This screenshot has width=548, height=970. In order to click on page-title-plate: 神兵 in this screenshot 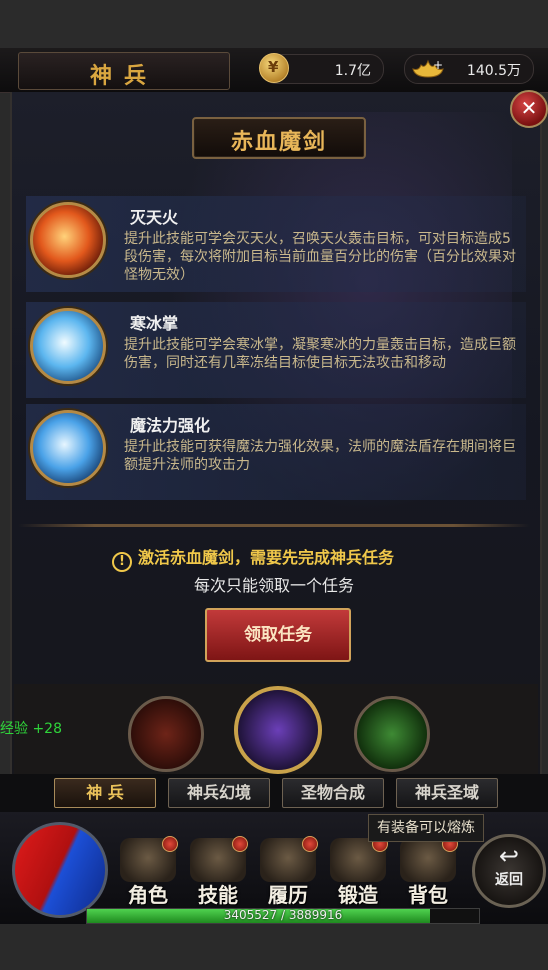, I will do `click(124, 71)`.